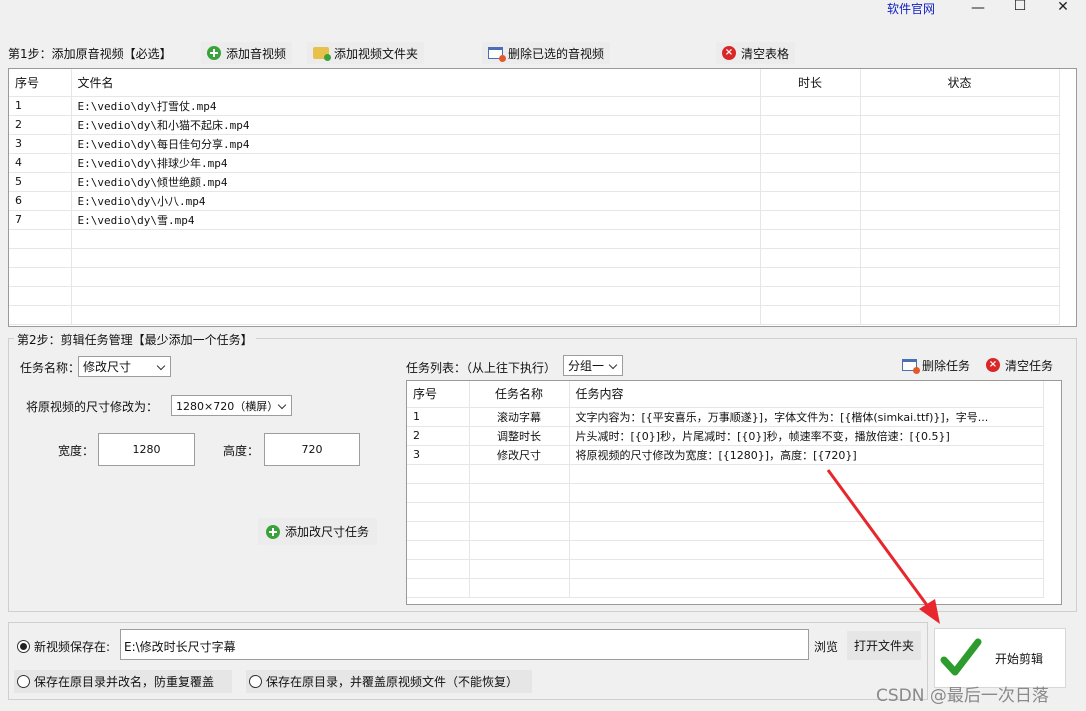 The width and height of the screenshot is (1086, 711). Describe the element at coordinates (534, 182) in the screenshot. I see `table-row: 5 E:\vedio\dy\倾世绝颜.mp4` at that location.